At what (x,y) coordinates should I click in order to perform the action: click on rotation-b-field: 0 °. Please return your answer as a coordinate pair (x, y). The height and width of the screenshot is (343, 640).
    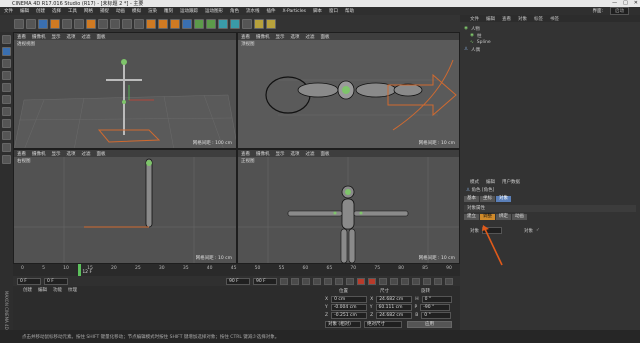
    Looking at the image, I should click on (436, 315).